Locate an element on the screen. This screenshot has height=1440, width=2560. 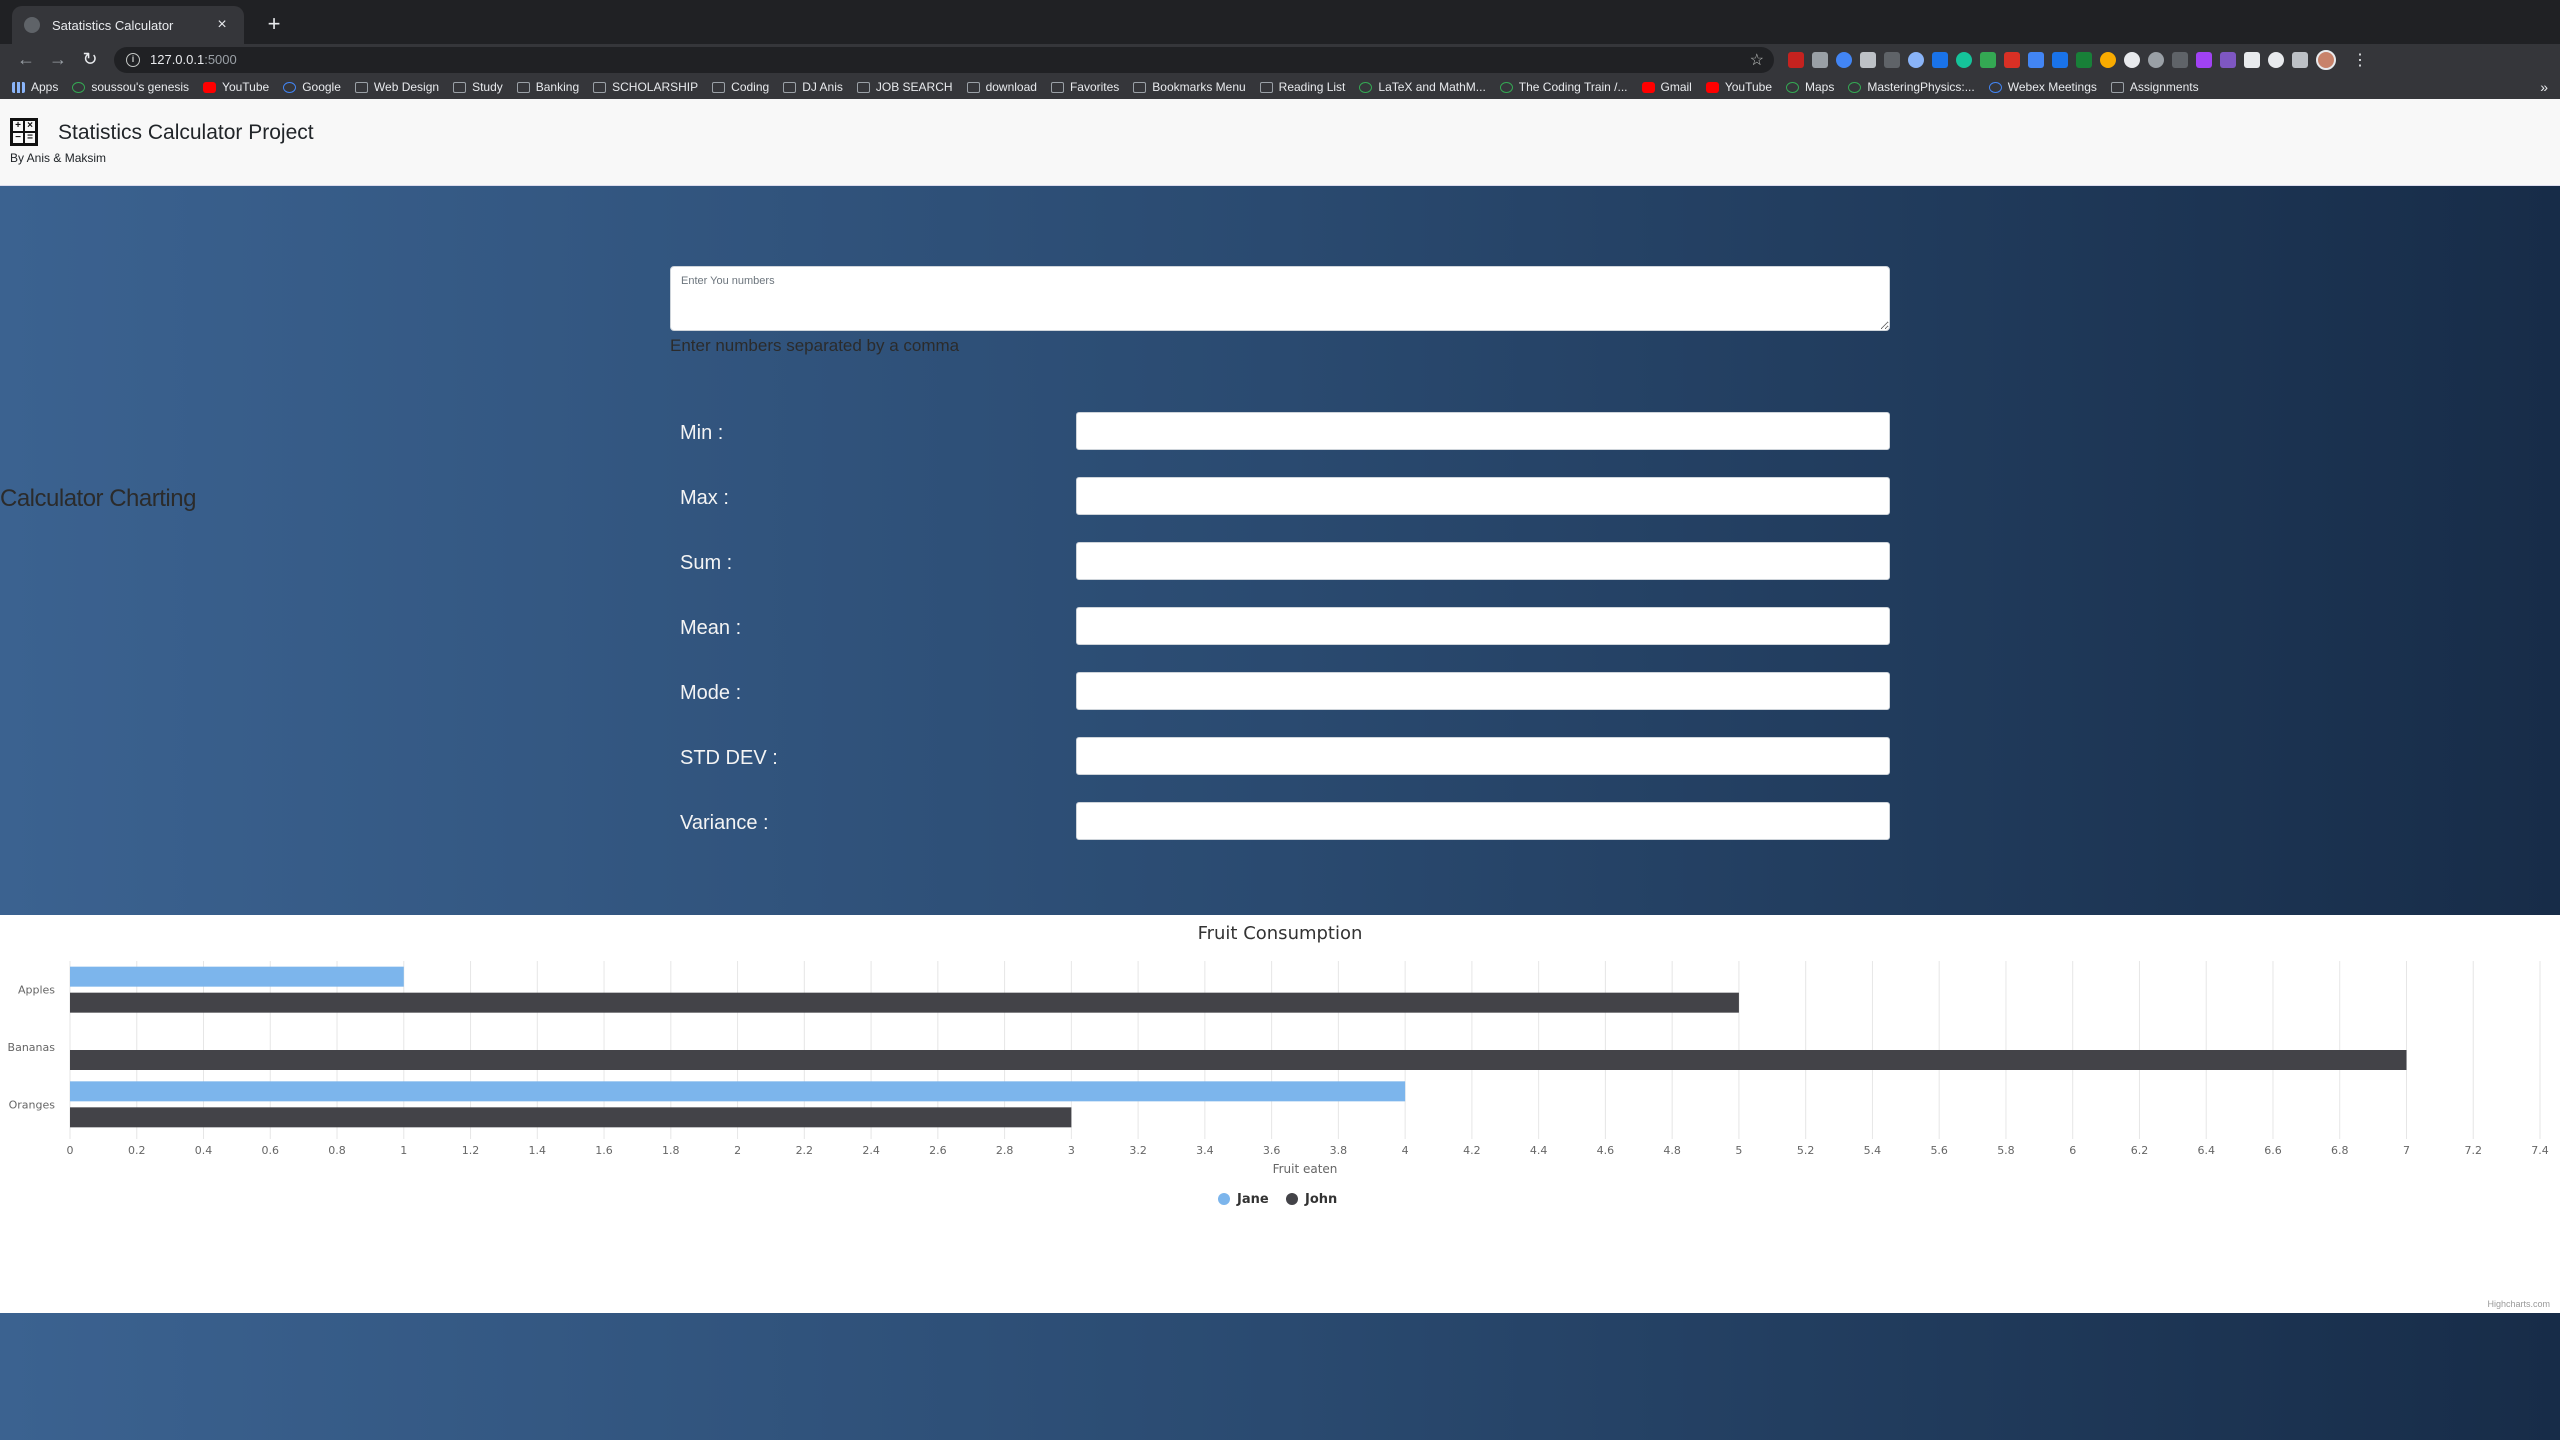
bookmark-item: Favorites is located at coordinates (1084, 87).